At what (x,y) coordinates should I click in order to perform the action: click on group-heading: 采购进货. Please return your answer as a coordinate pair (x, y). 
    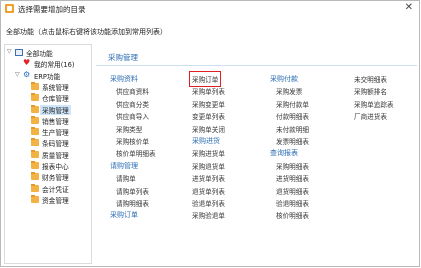
    Looking at the image, I should click on (206, 141).